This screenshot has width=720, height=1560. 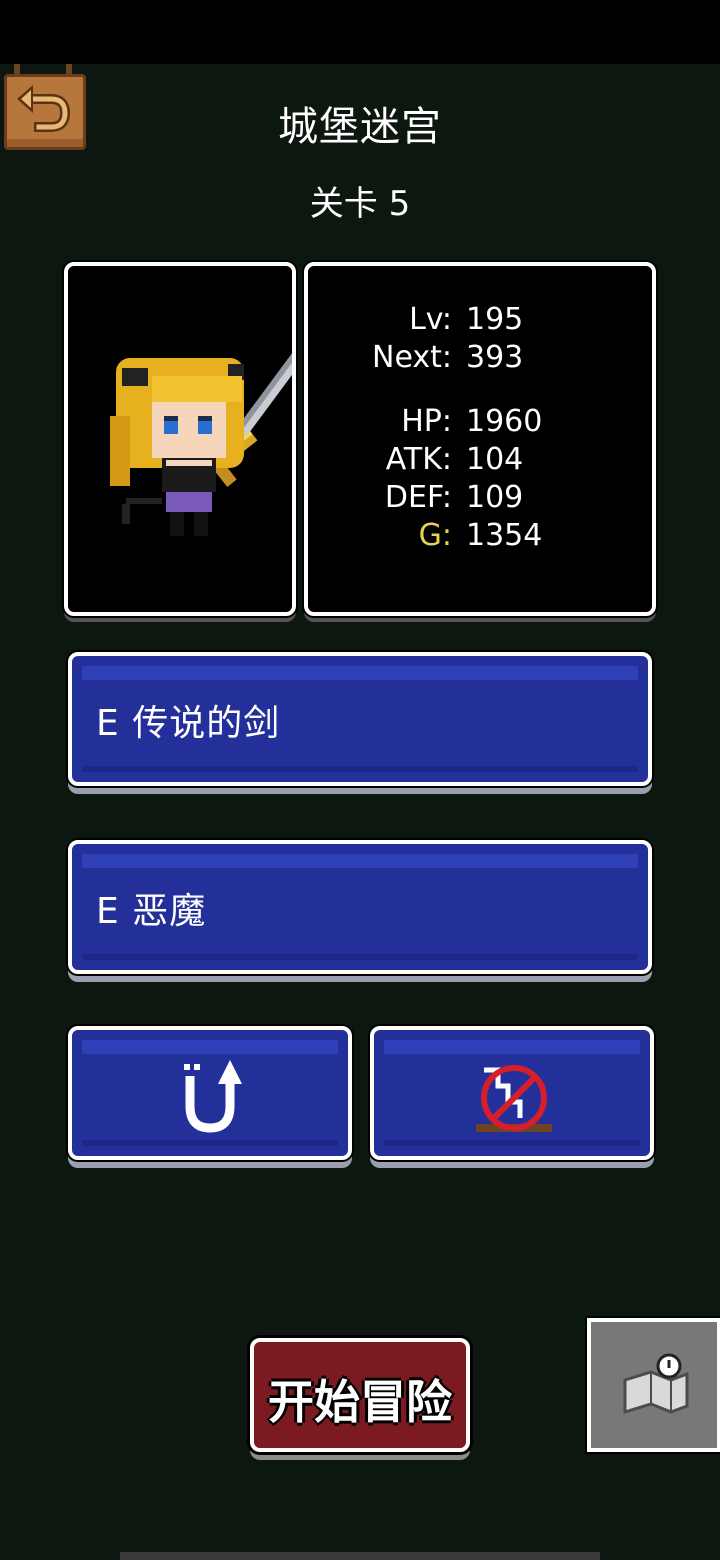 What do you see at coordinates (514, 1098) in the screenshot?
I see `no-stairs-icon` at bounding box center [514, 1098].